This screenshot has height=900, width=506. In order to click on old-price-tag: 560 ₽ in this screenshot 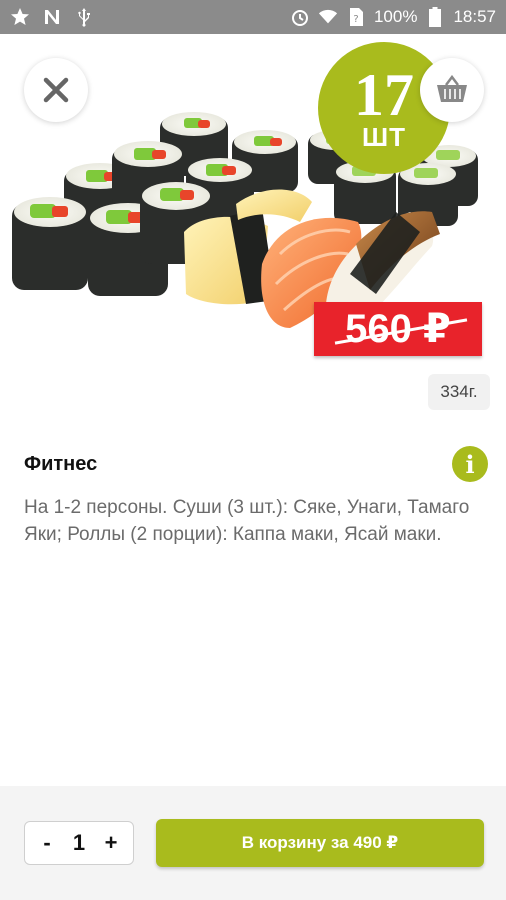, I will do `click(398, 329)`.